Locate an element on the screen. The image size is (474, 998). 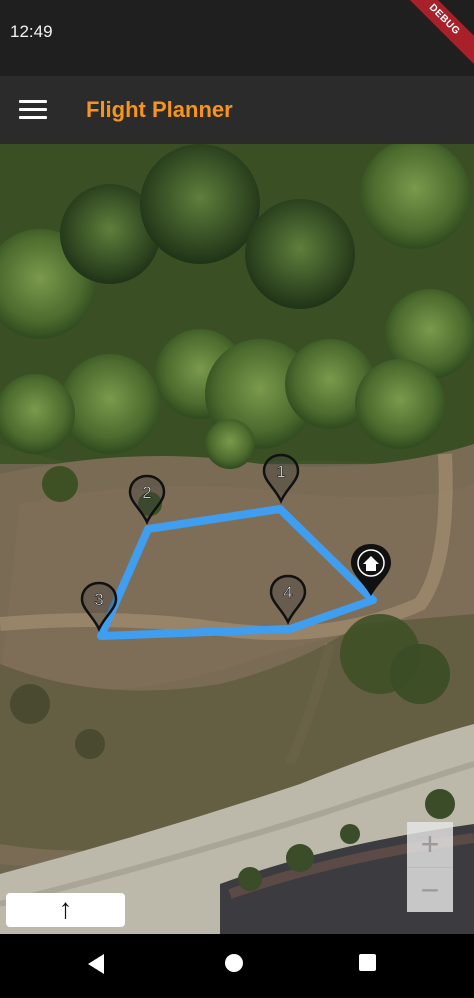
android-nav-bar is located at coordinates (237, 966).